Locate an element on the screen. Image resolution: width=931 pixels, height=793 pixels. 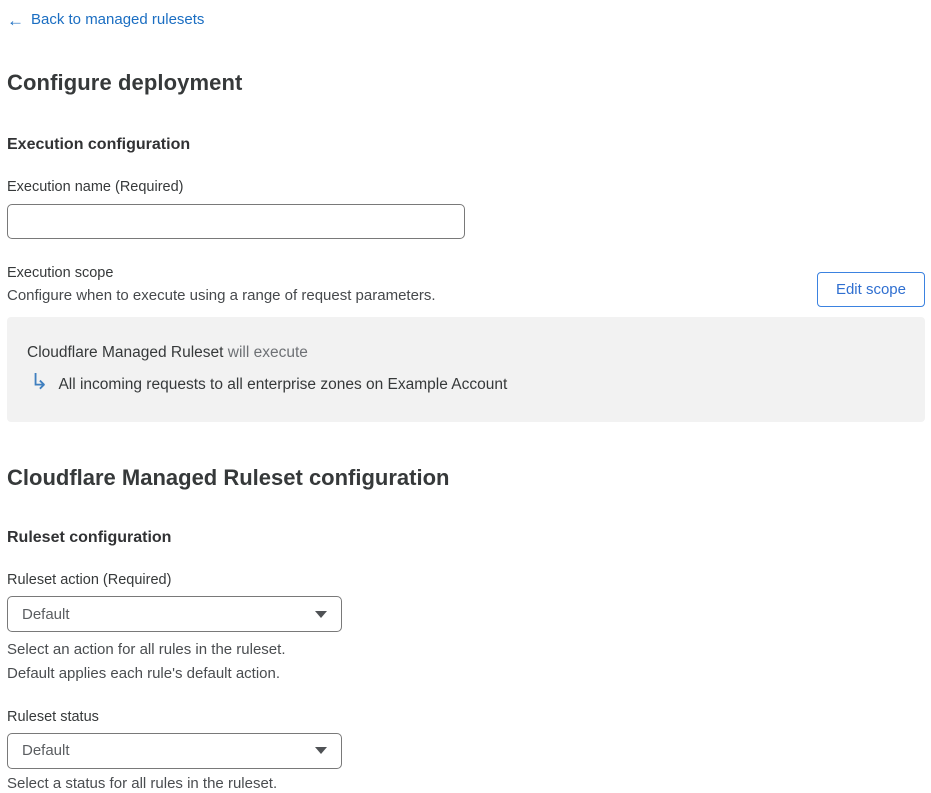
back-arrow-icon: ← is located at coordinates (15, 20).